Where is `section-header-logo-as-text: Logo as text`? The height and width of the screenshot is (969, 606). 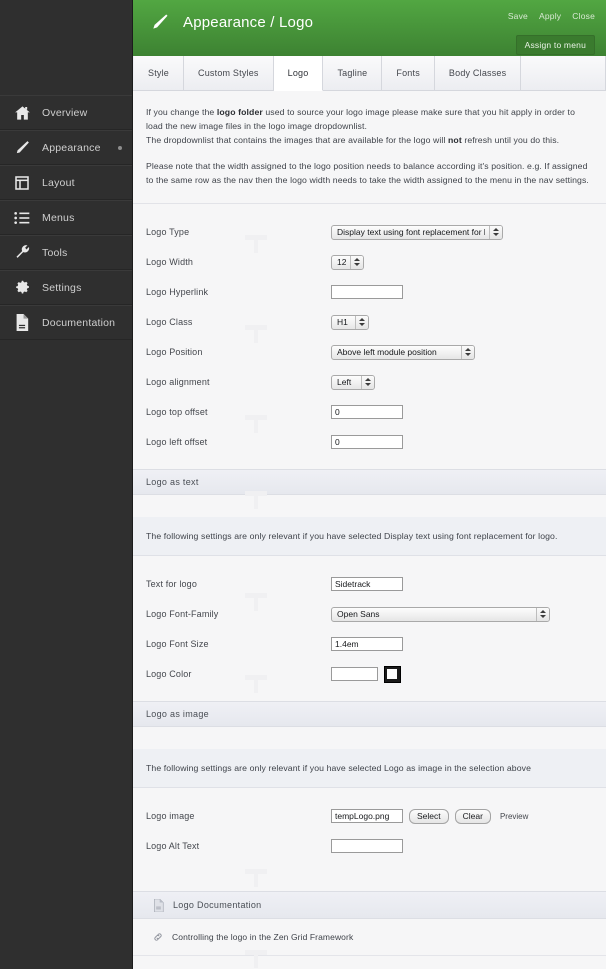 section-header-logo-as-text: Logo as text is located at coordinates (369, 482).